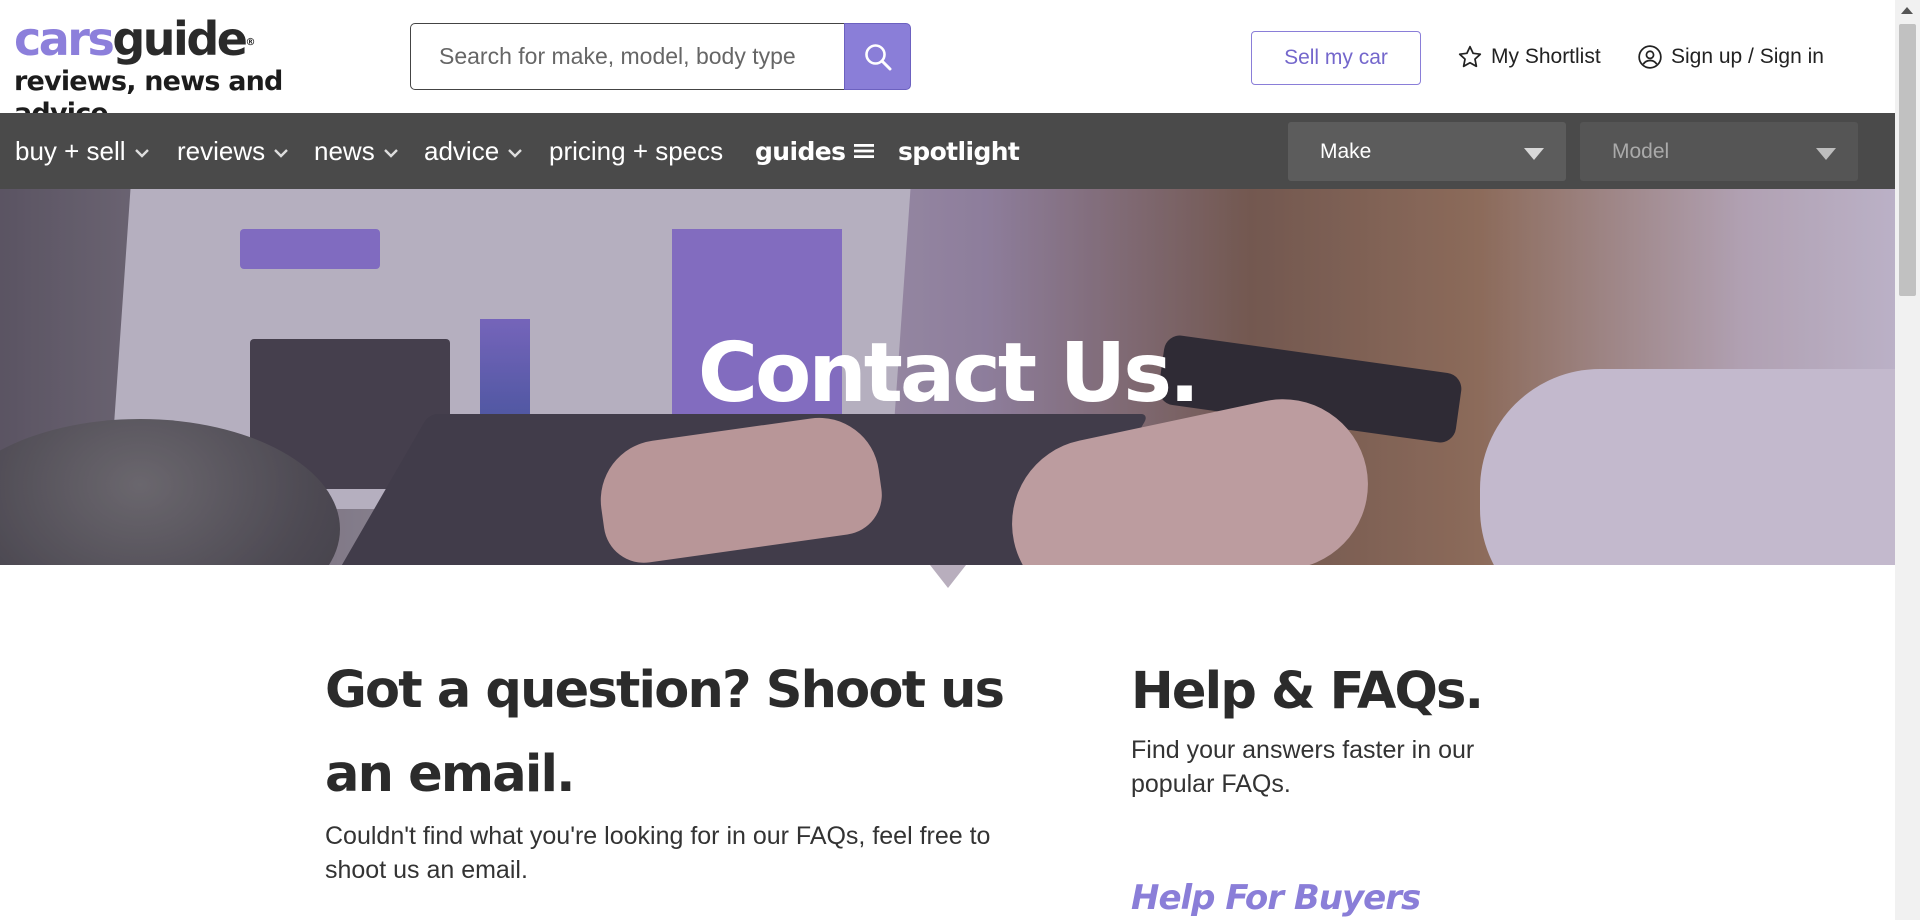 The height and width of the screenshot is (920, 1920). I want to click on logo-guide: guide, so click(180, 39).